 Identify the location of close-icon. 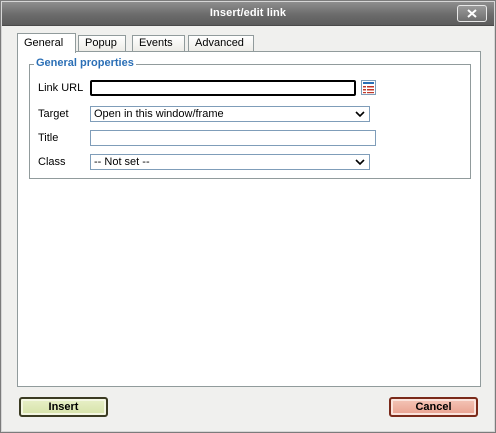
(472, 13).